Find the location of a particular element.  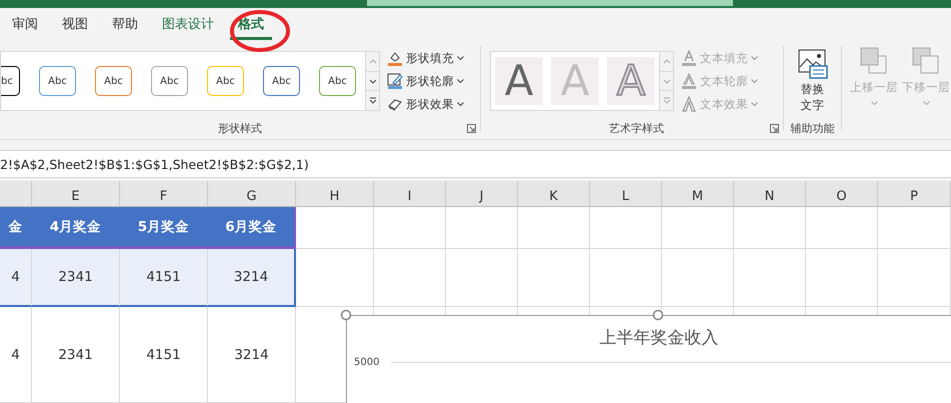

column-header: J is located at coordinates (482, 194).